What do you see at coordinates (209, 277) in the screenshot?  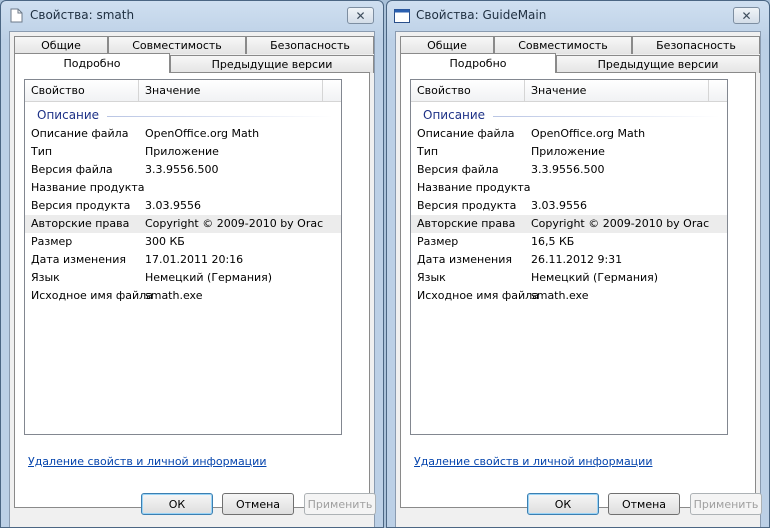 I see `property-value: Немецкий (Германия)` at bounding box center [209, 277].